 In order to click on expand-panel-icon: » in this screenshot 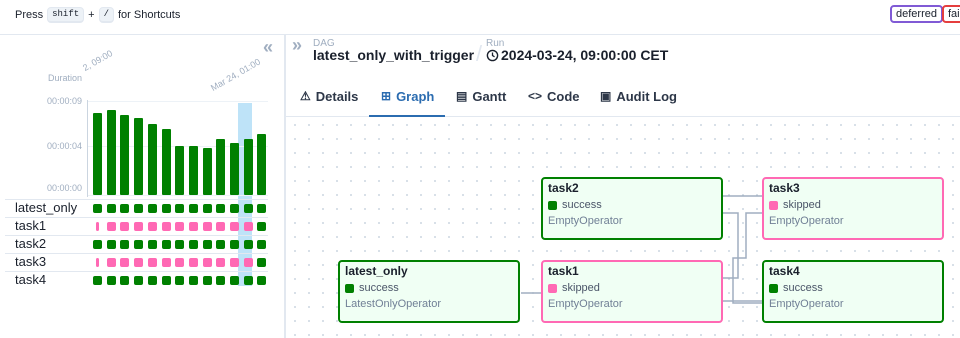, I will do `click(297, 45)`.